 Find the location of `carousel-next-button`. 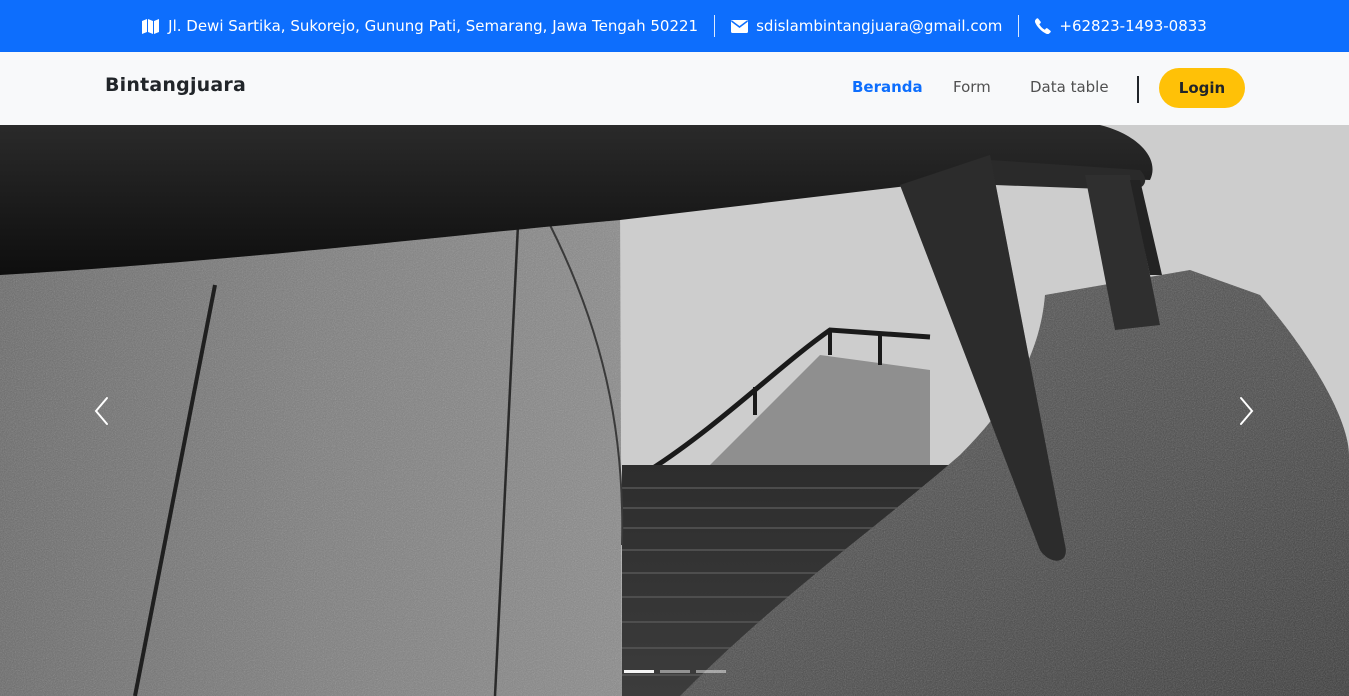

carousel-next-button is located at coordinates (1247, 413).